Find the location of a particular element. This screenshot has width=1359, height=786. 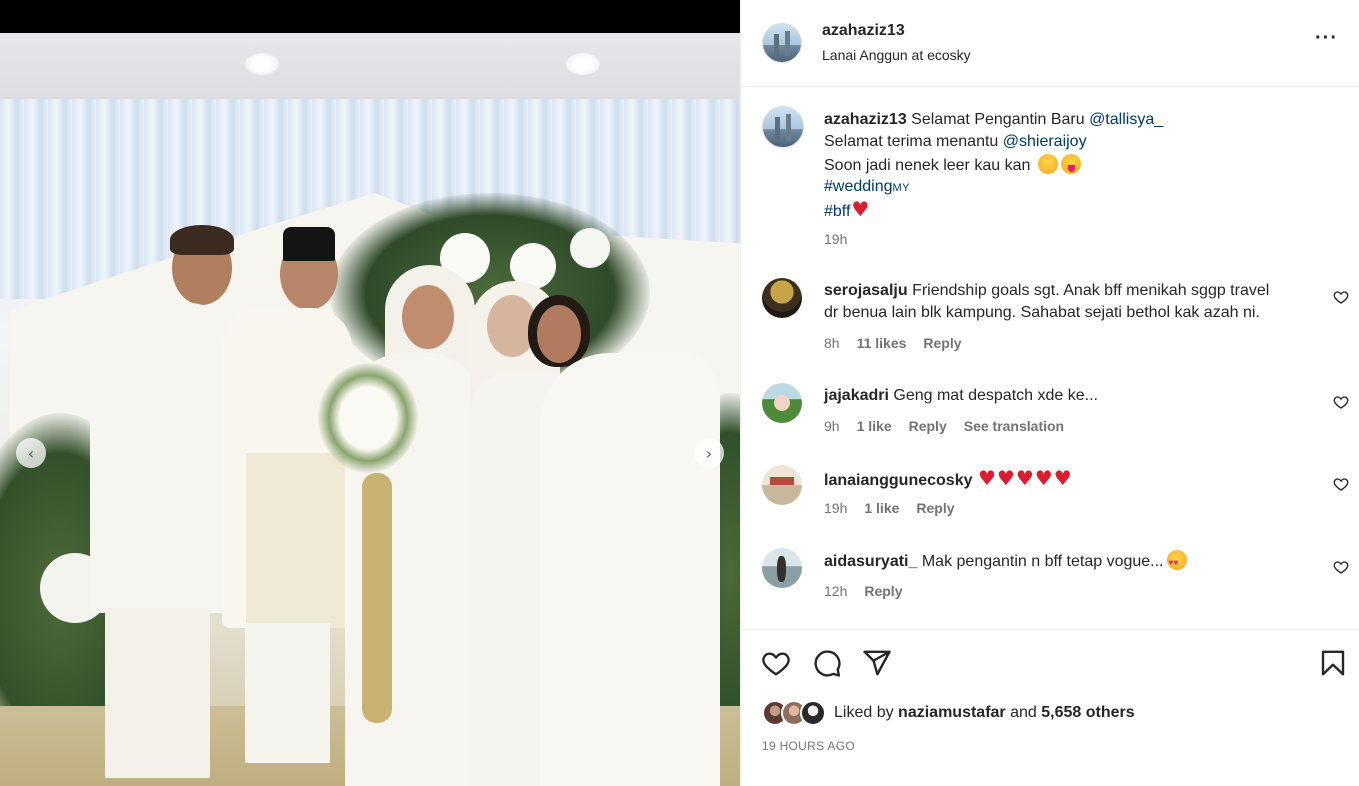

commenter-username: lanaianggunecosky is located at coordinates (898, 480).